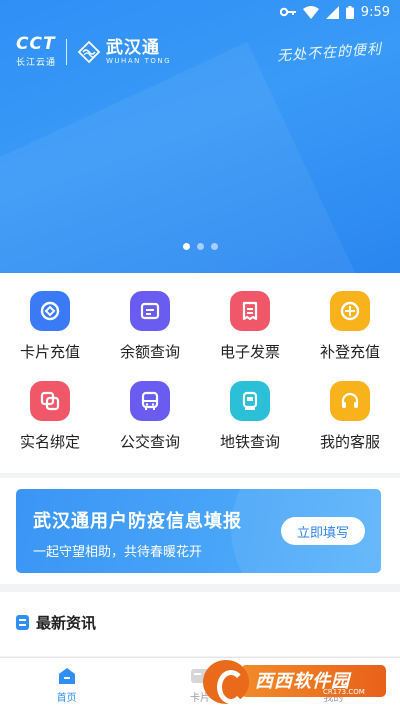  I want to click on tab-label: 首页, so click(66, 698).